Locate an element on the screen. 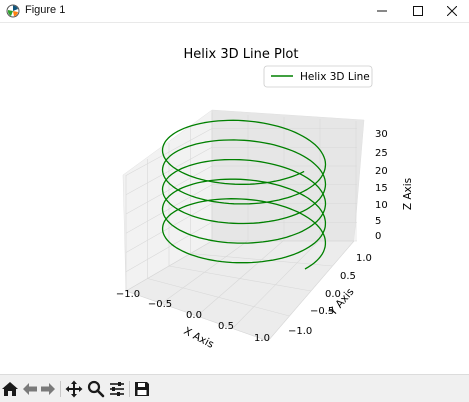 The image size is (469, 402). close-icon is located at coordinates (452, 11).